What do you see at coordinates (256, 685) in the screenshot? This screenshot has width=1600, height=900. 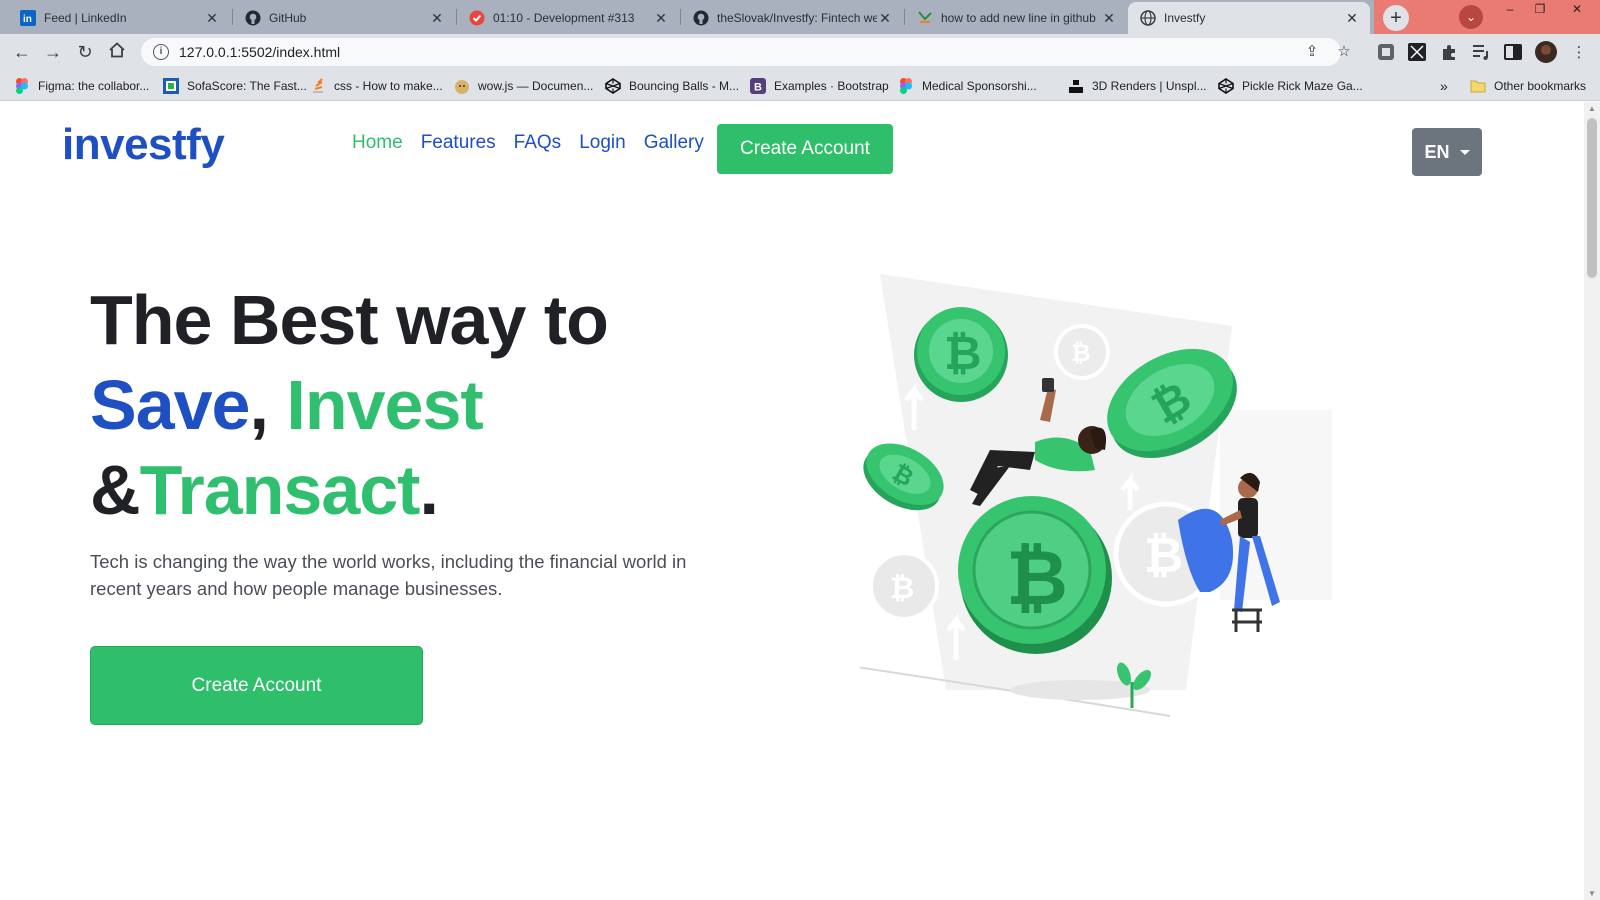 I see `hero-create-account-button: Create Account` at bounding box center [256, 685].